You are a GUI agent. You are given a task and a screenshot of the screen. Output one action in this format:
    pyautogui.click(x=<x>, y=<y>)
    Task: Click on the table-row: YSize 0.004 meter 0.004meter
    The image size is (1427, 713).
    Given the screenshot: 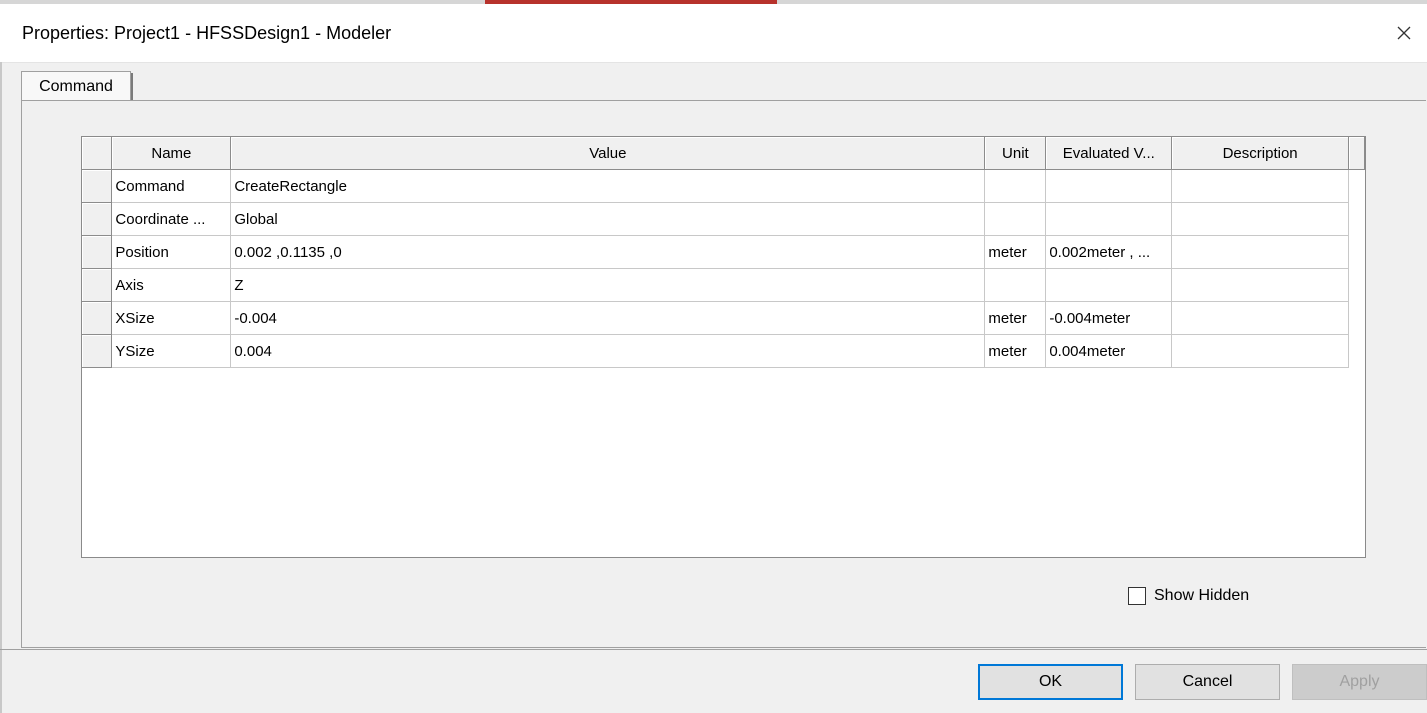 What is the action you would take?
    pyautogui.click(x=723, y=351)
    